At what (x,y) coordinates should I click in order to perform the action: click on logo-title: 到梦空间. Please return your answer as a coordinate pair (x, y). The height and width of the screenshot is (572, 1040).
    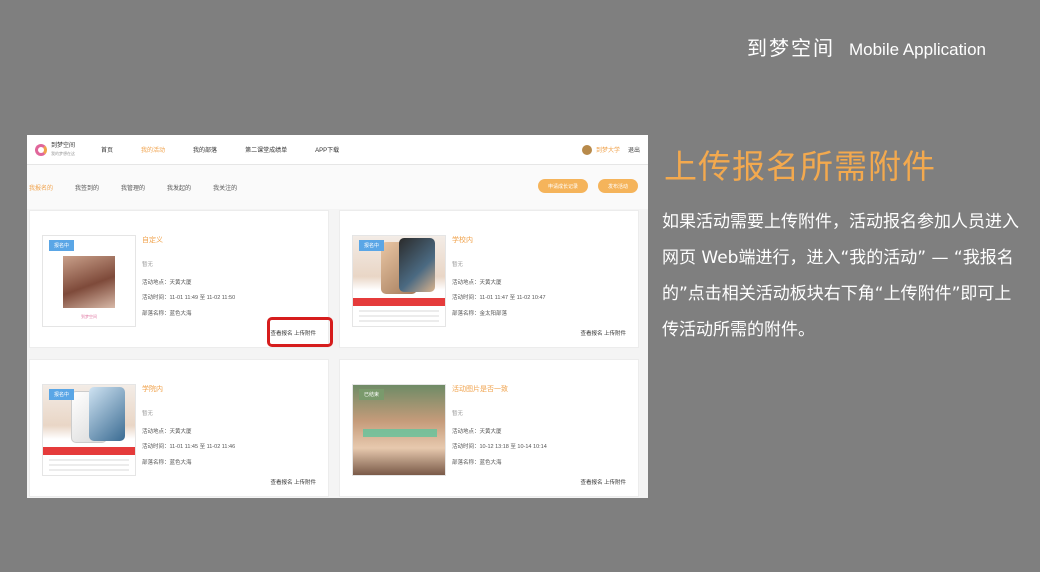
    Looking at the image, I should click on (63, 145).